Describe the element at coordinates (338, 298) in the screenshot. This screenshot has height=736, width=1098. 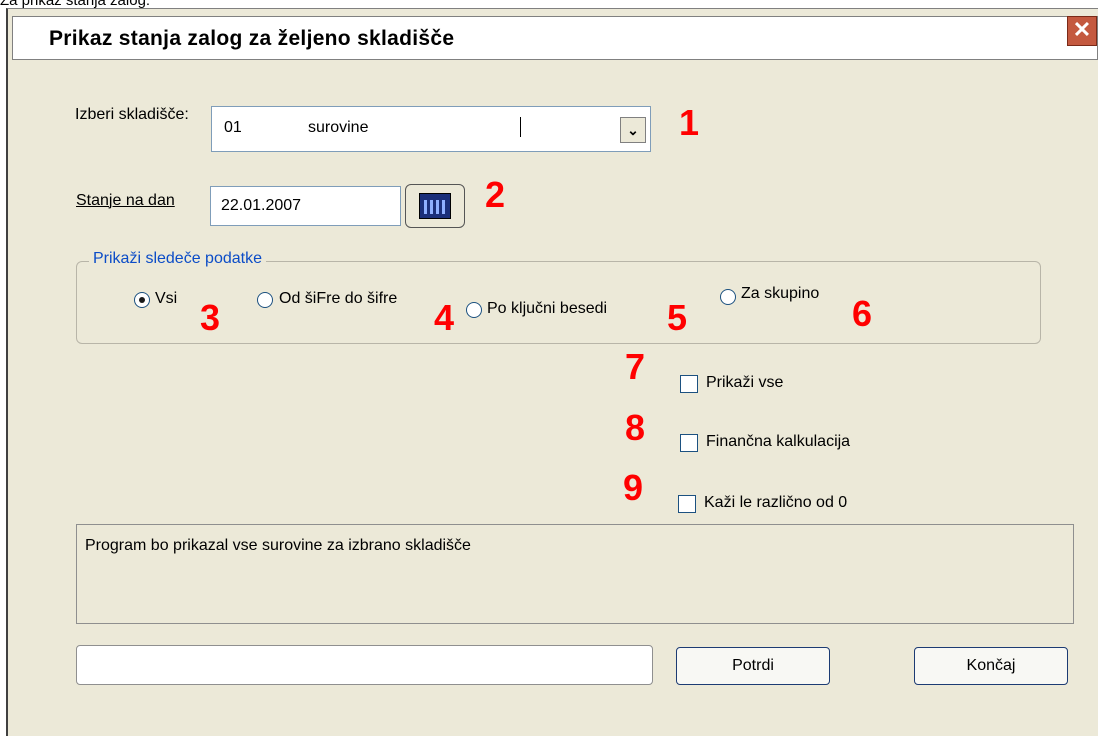
I see `radio-od-sifre-label: Od šiFre do šifre` at that location.